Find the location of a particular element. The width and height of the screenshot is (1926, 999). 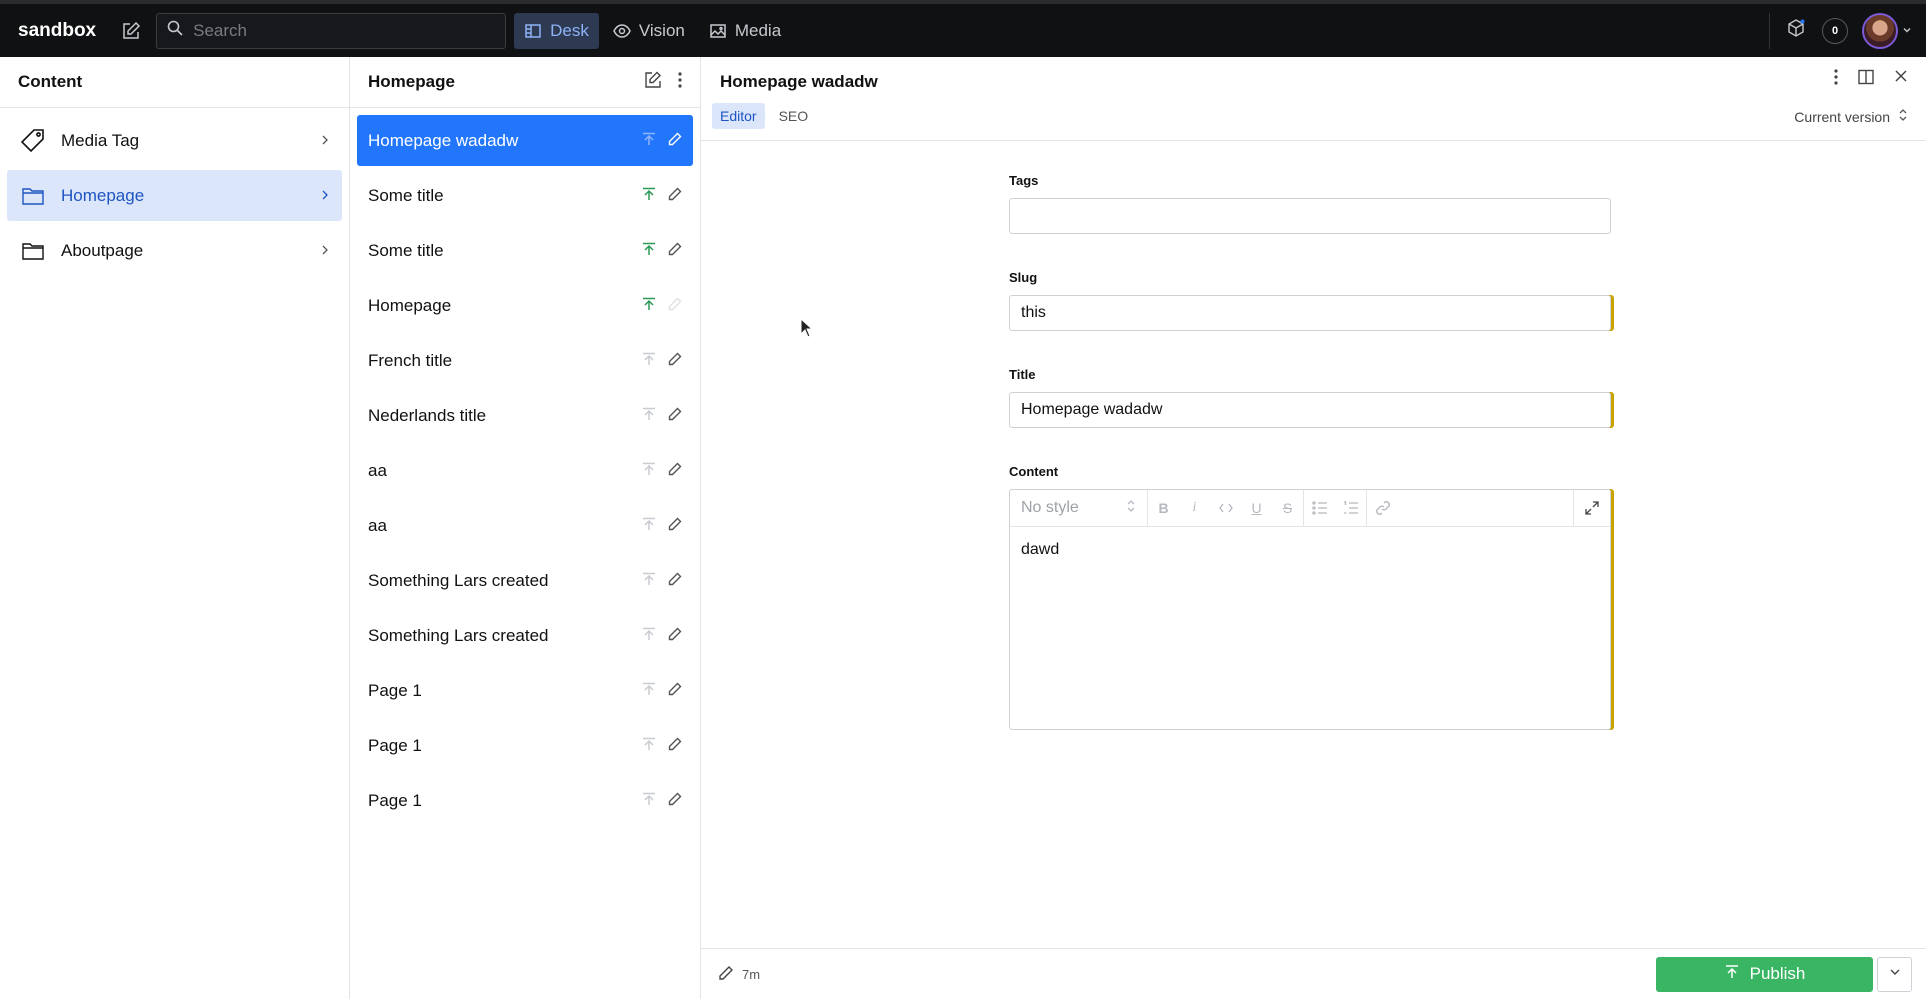

nav-vision: Vision is located at coordinates (649, 31).